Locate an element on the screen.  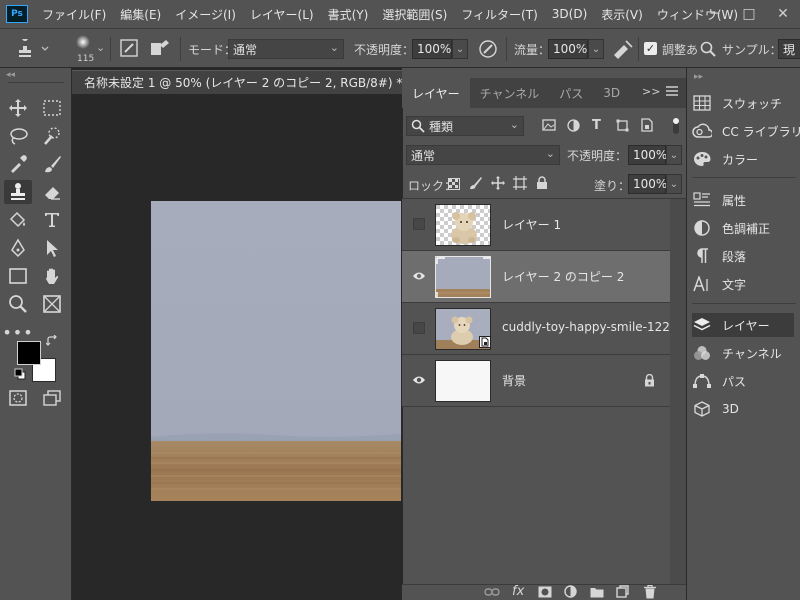
fill-input: 100% is located at coordinates (647, 184).